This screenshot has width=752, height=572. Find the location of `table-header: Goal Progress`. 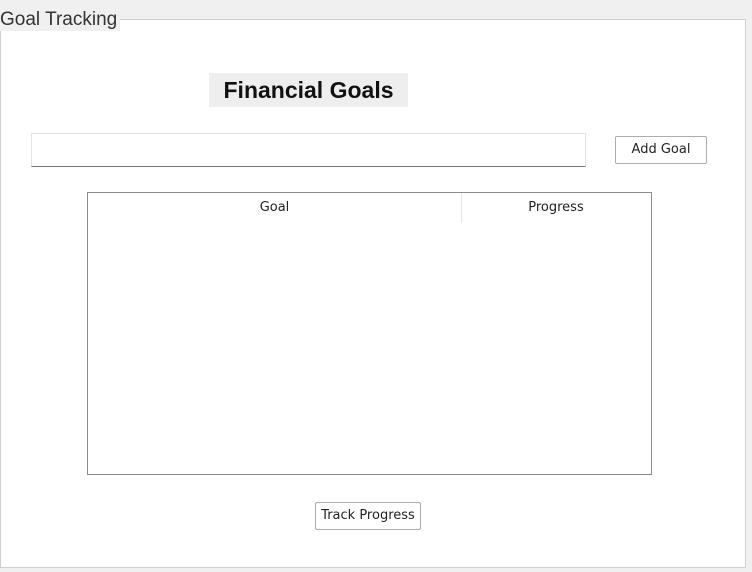

table-header: Goal Progress is located at coordinates (369, 208).